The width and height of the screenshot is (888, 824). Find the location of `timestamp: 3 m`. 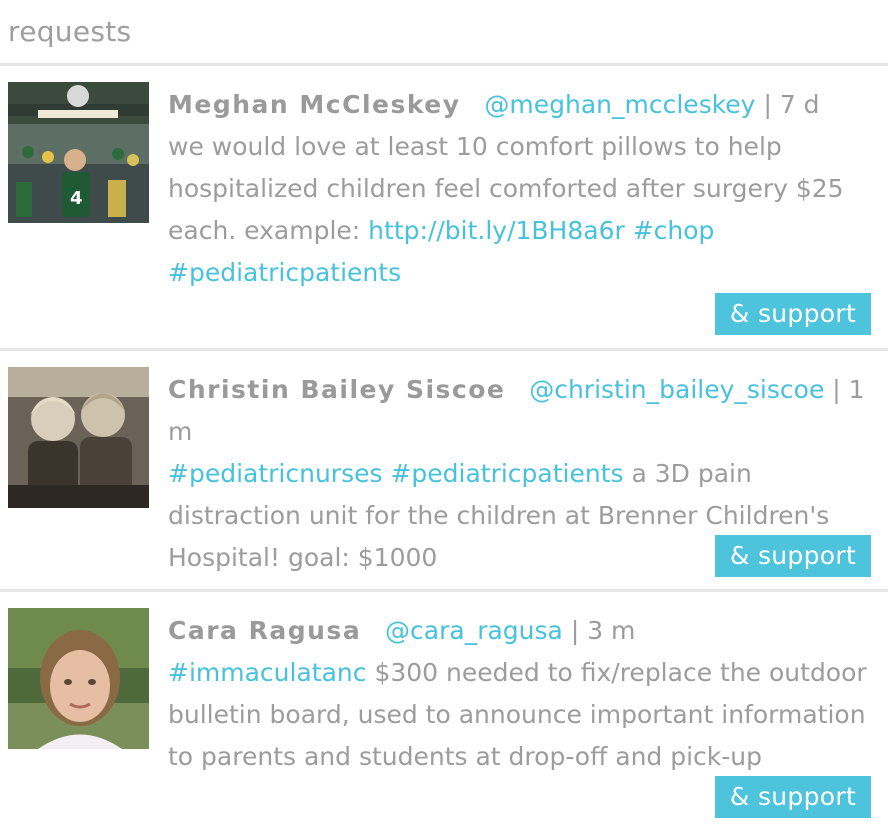

timestamp: 3 m is located at coordinates (611, 630).